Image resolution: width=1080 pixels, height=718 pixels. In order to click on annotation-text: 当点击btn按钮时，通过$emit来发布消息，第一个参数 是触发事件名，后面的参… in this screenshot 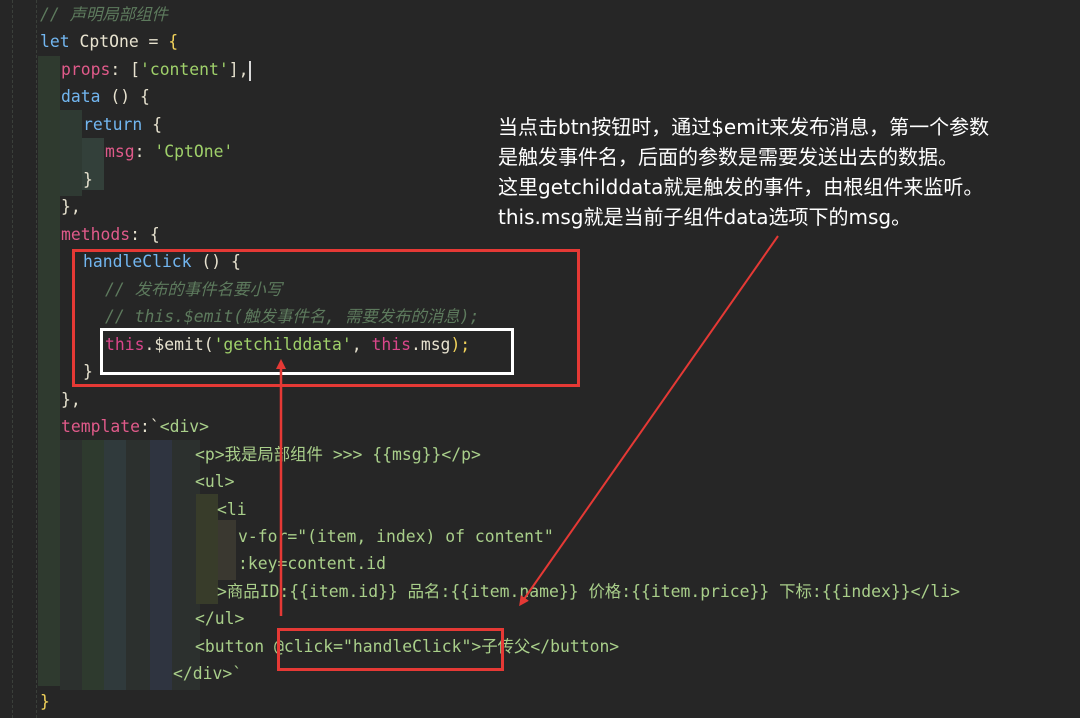, I will do `click(788, 172)`.